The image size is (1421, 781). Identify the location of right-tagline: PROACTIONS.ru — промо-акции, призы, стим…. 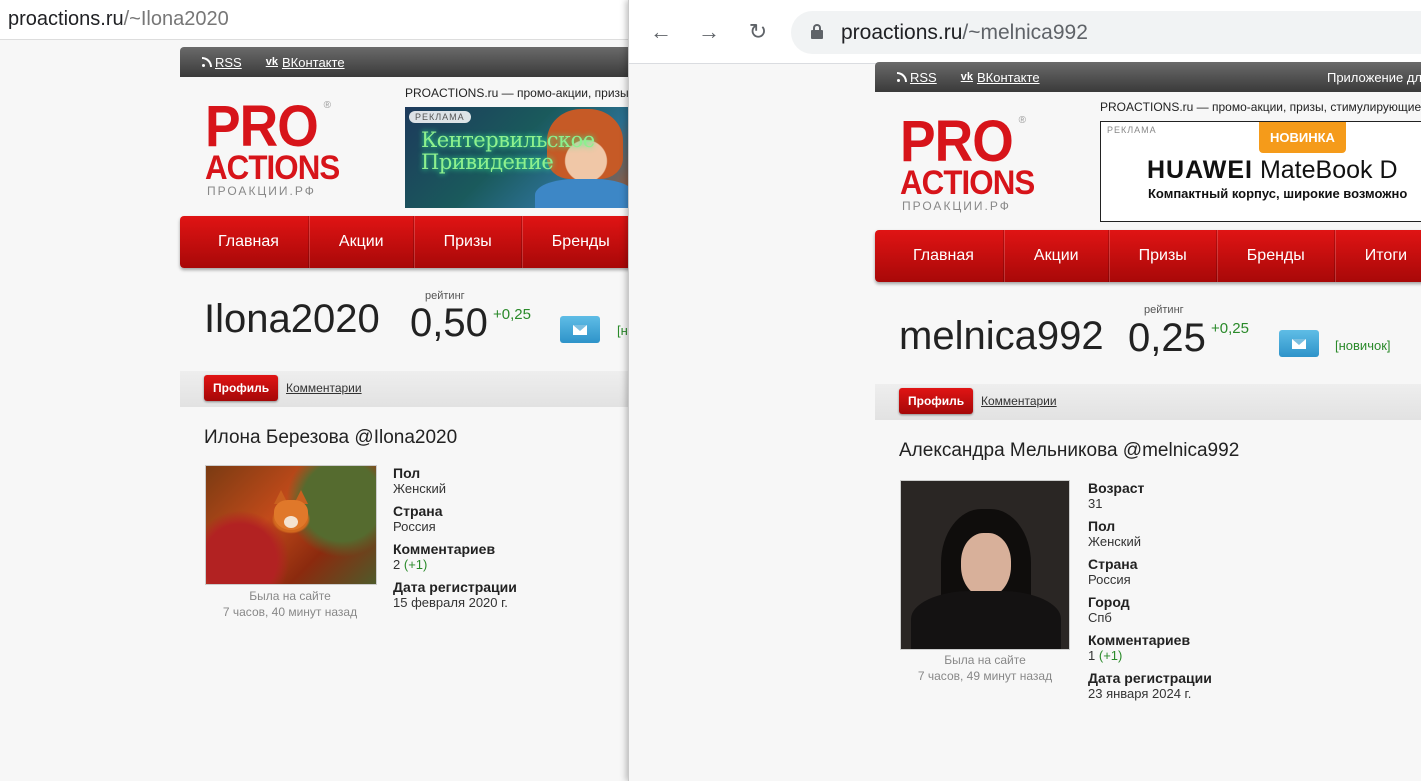
(1260, 107).